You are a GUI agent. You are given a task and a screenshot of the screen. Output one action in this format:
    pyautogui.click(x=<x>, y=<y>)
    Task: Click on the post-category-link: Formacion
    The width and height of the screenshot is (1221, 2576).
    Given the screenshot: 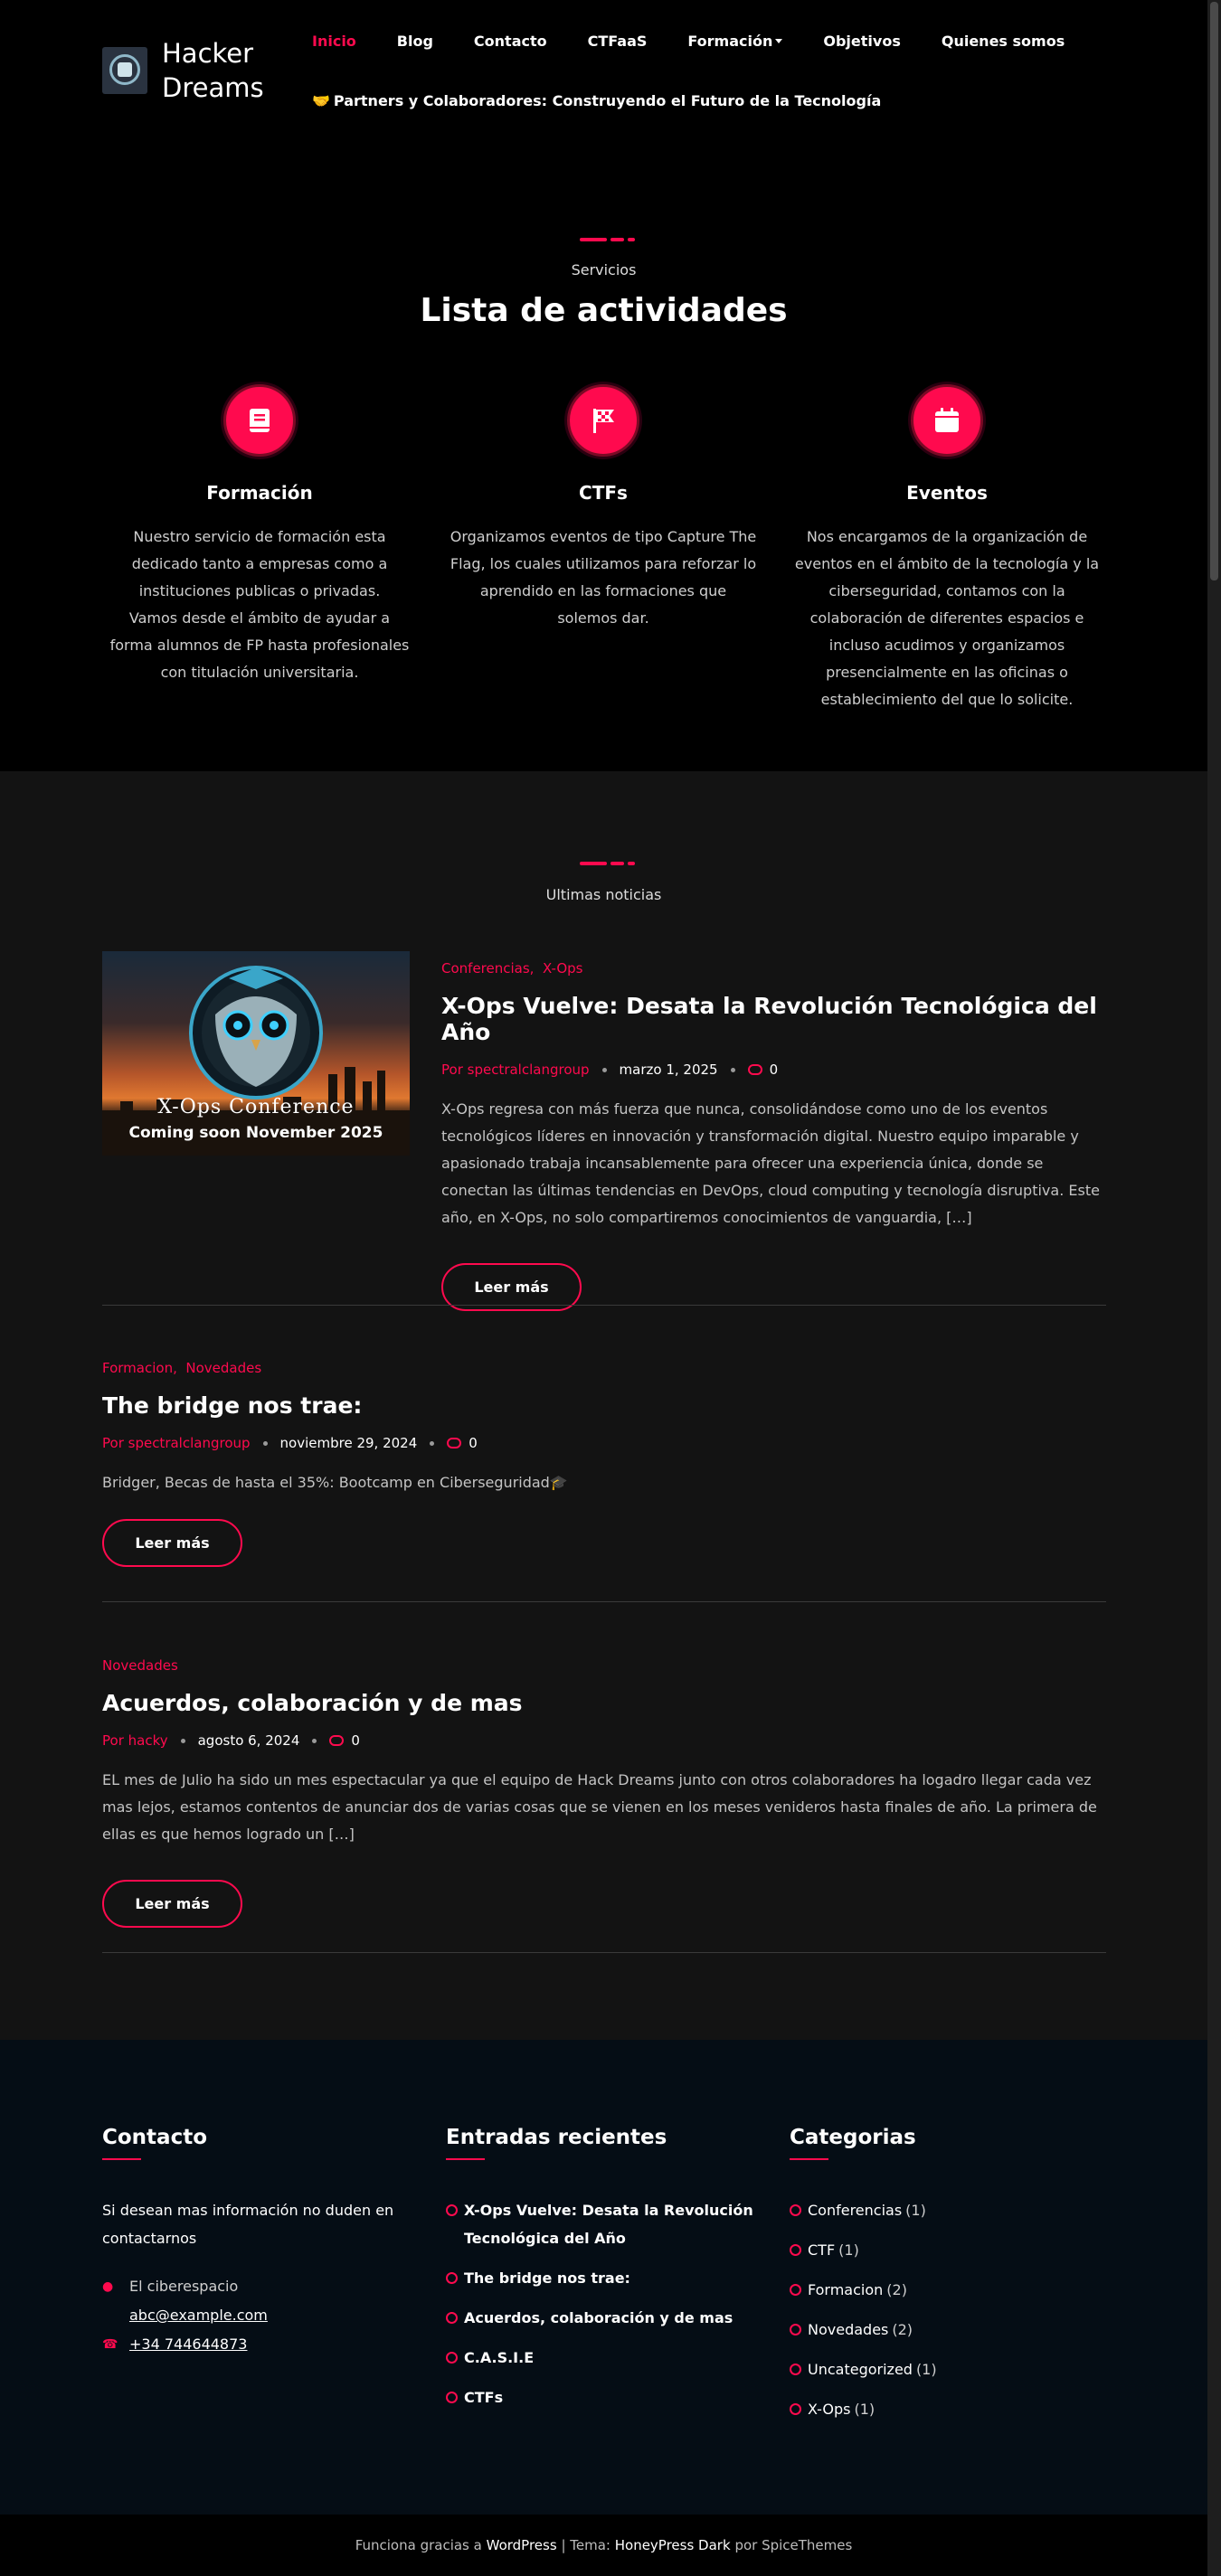 What is the action you would take?
    pyautogui.click(x=137, y=1368)
    